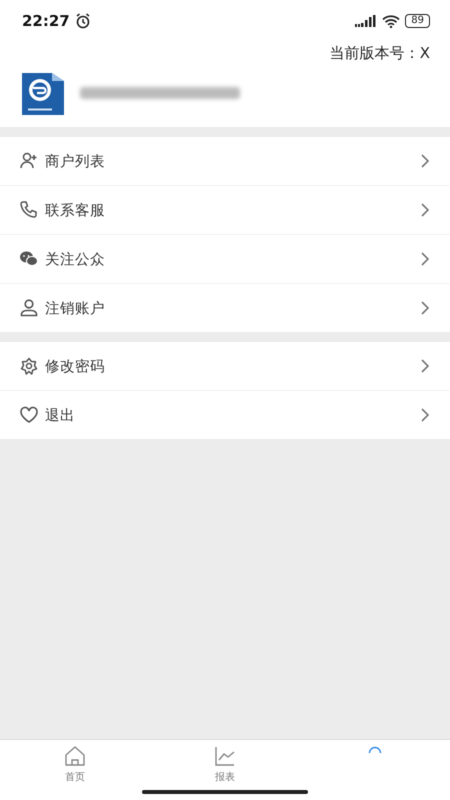 Image resolution: width=450 pixels, height=800 pixels. Describe the element at coordinates (29, 161) in the screenshot. I see `add-user-icon` at that location.